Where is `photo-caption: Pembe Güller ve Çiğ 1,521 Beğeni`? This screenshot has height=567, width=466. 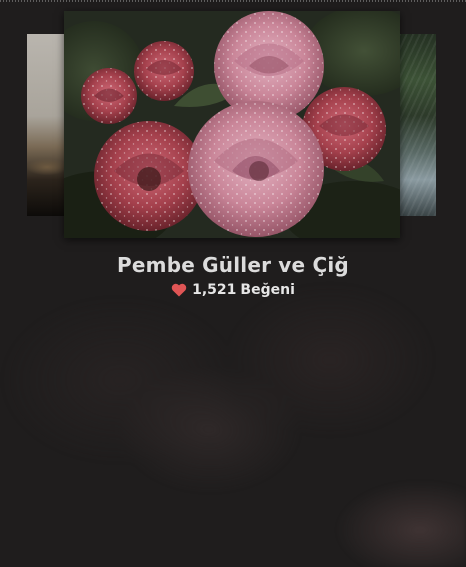 photo-caption: Pembe Güller ve Çiğ 1,521 Beğeni is located at coordinates (233, 277).